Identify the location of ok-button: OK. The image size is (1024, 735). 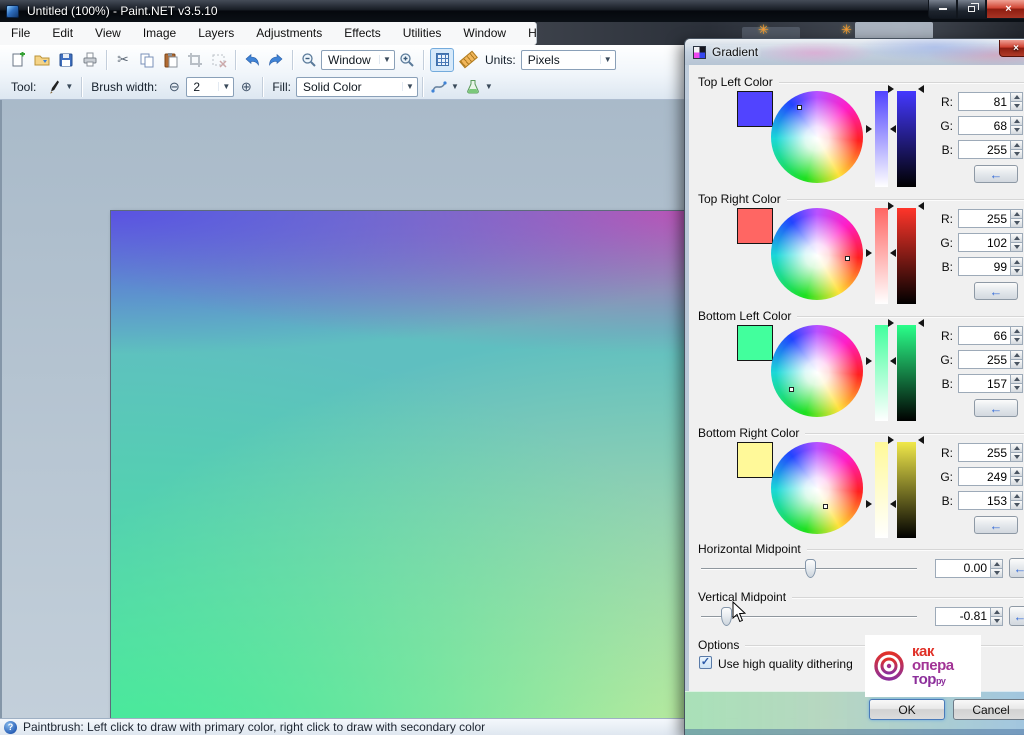
(907, 709).